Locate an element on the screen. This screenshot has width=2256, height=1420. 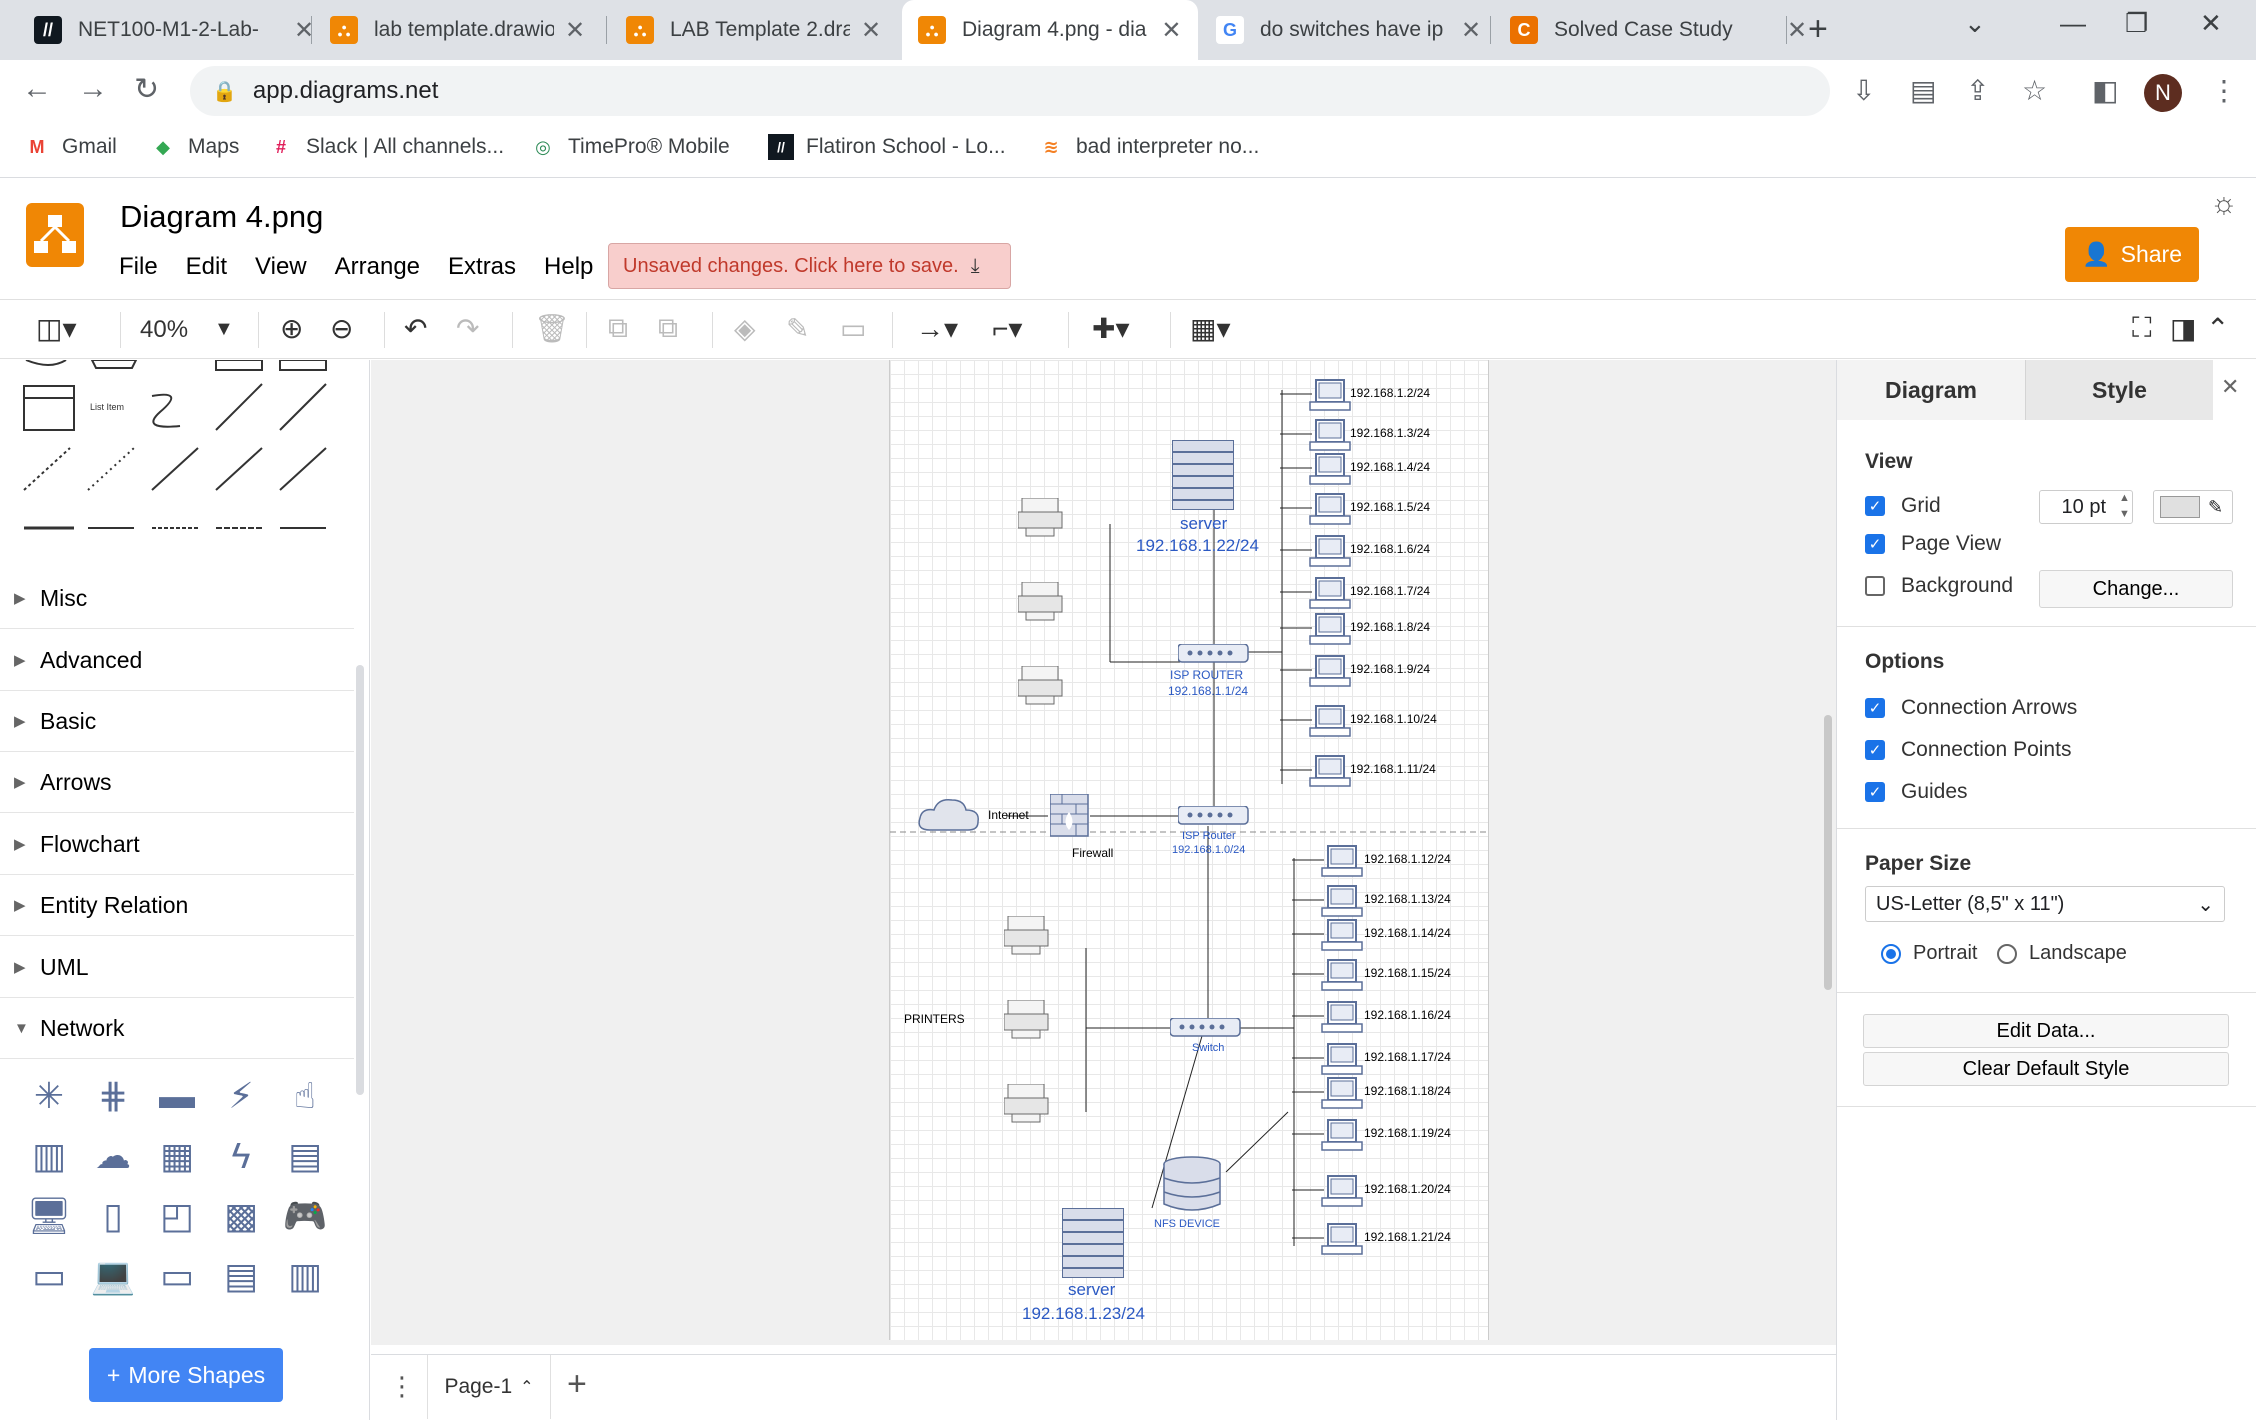
panels-toggle-icon: ◫▾ is located at coordinates (56, 328).